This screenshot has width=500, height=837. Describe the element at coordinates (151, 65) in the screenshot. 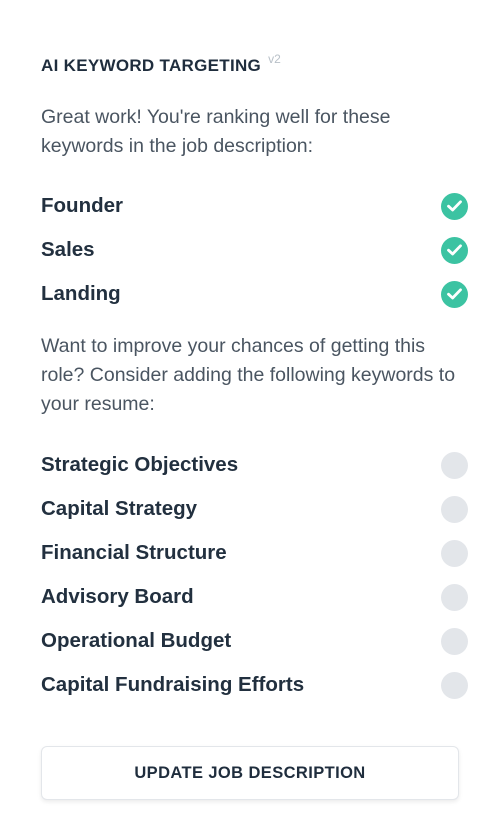

I see `panel-title: AI KEYWORD TARGETING` at that location.